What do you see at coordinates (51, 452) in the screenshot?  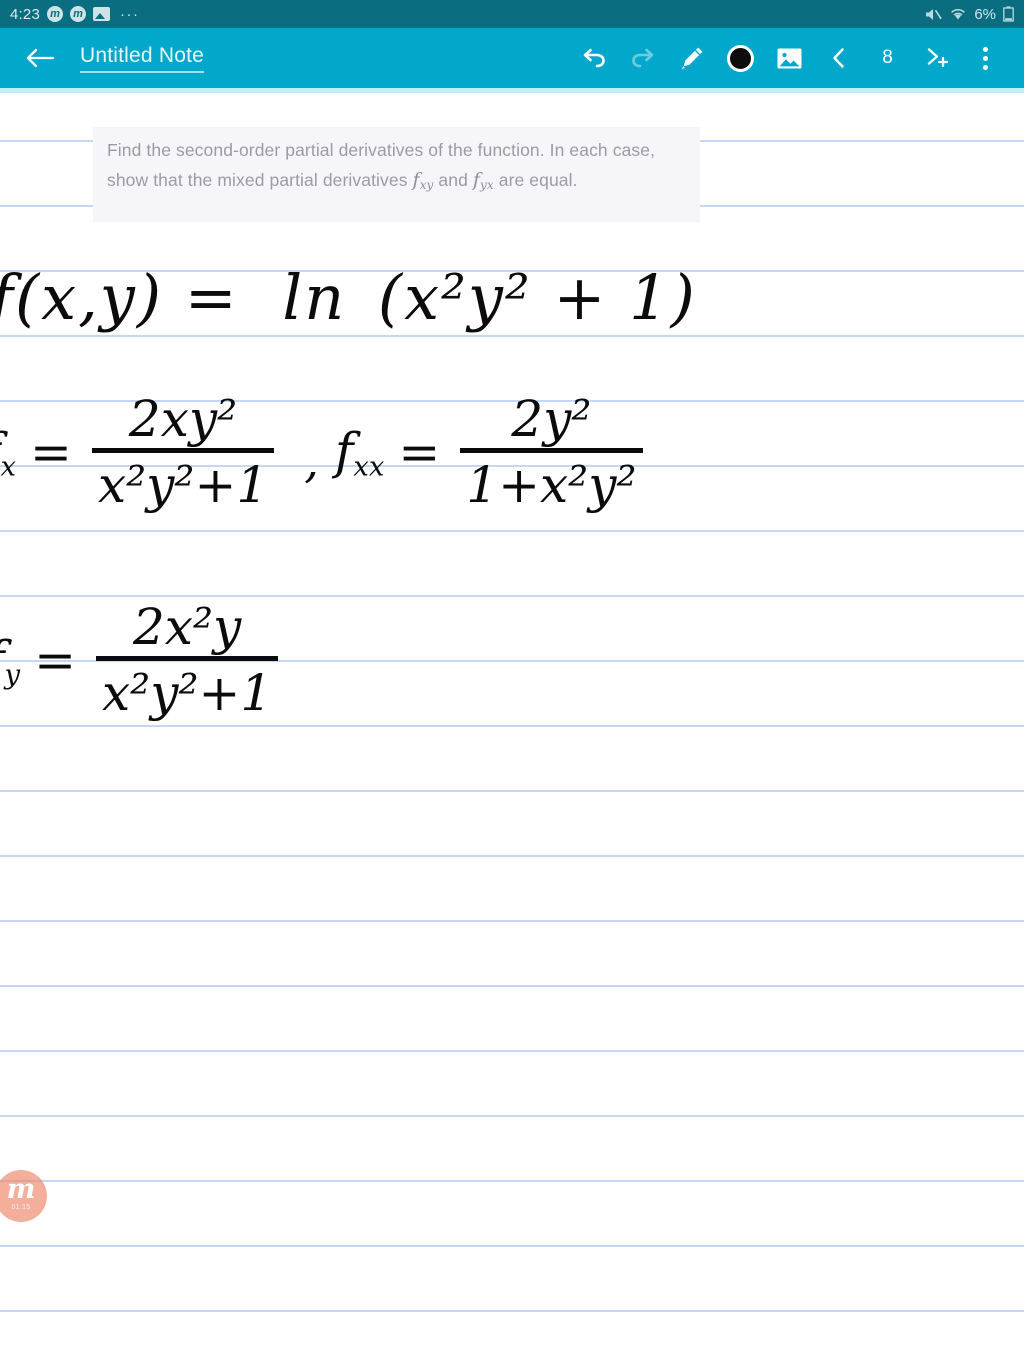 I see `hw2-equals-a: =` at bounding box center [51, 452].